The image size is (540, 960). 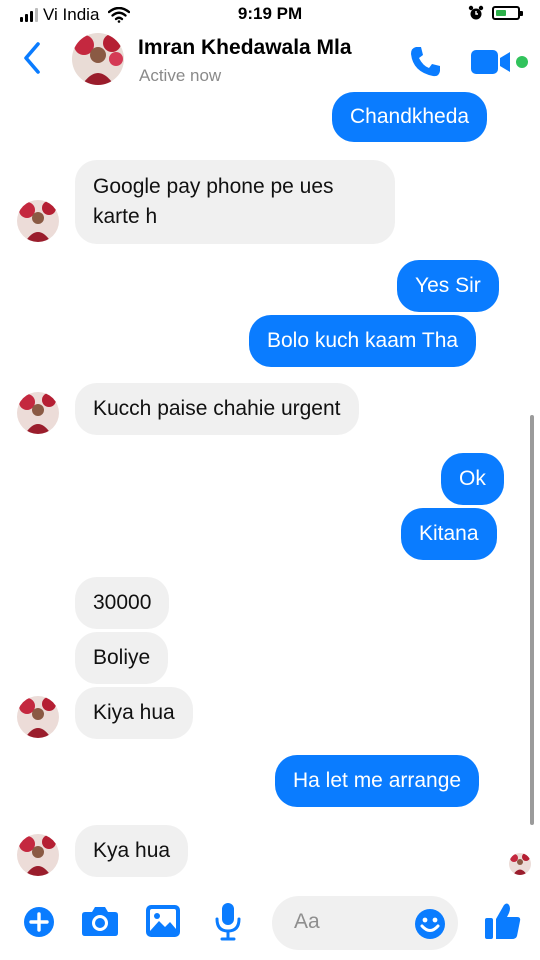 I want to click on status-time: 9:19 PM, so click(x=270, y=13).